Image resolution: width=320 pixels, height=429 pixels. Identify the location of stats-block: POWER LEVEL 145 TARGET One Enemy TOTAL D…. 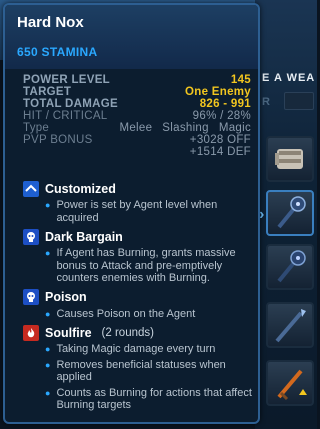
(137, 116).